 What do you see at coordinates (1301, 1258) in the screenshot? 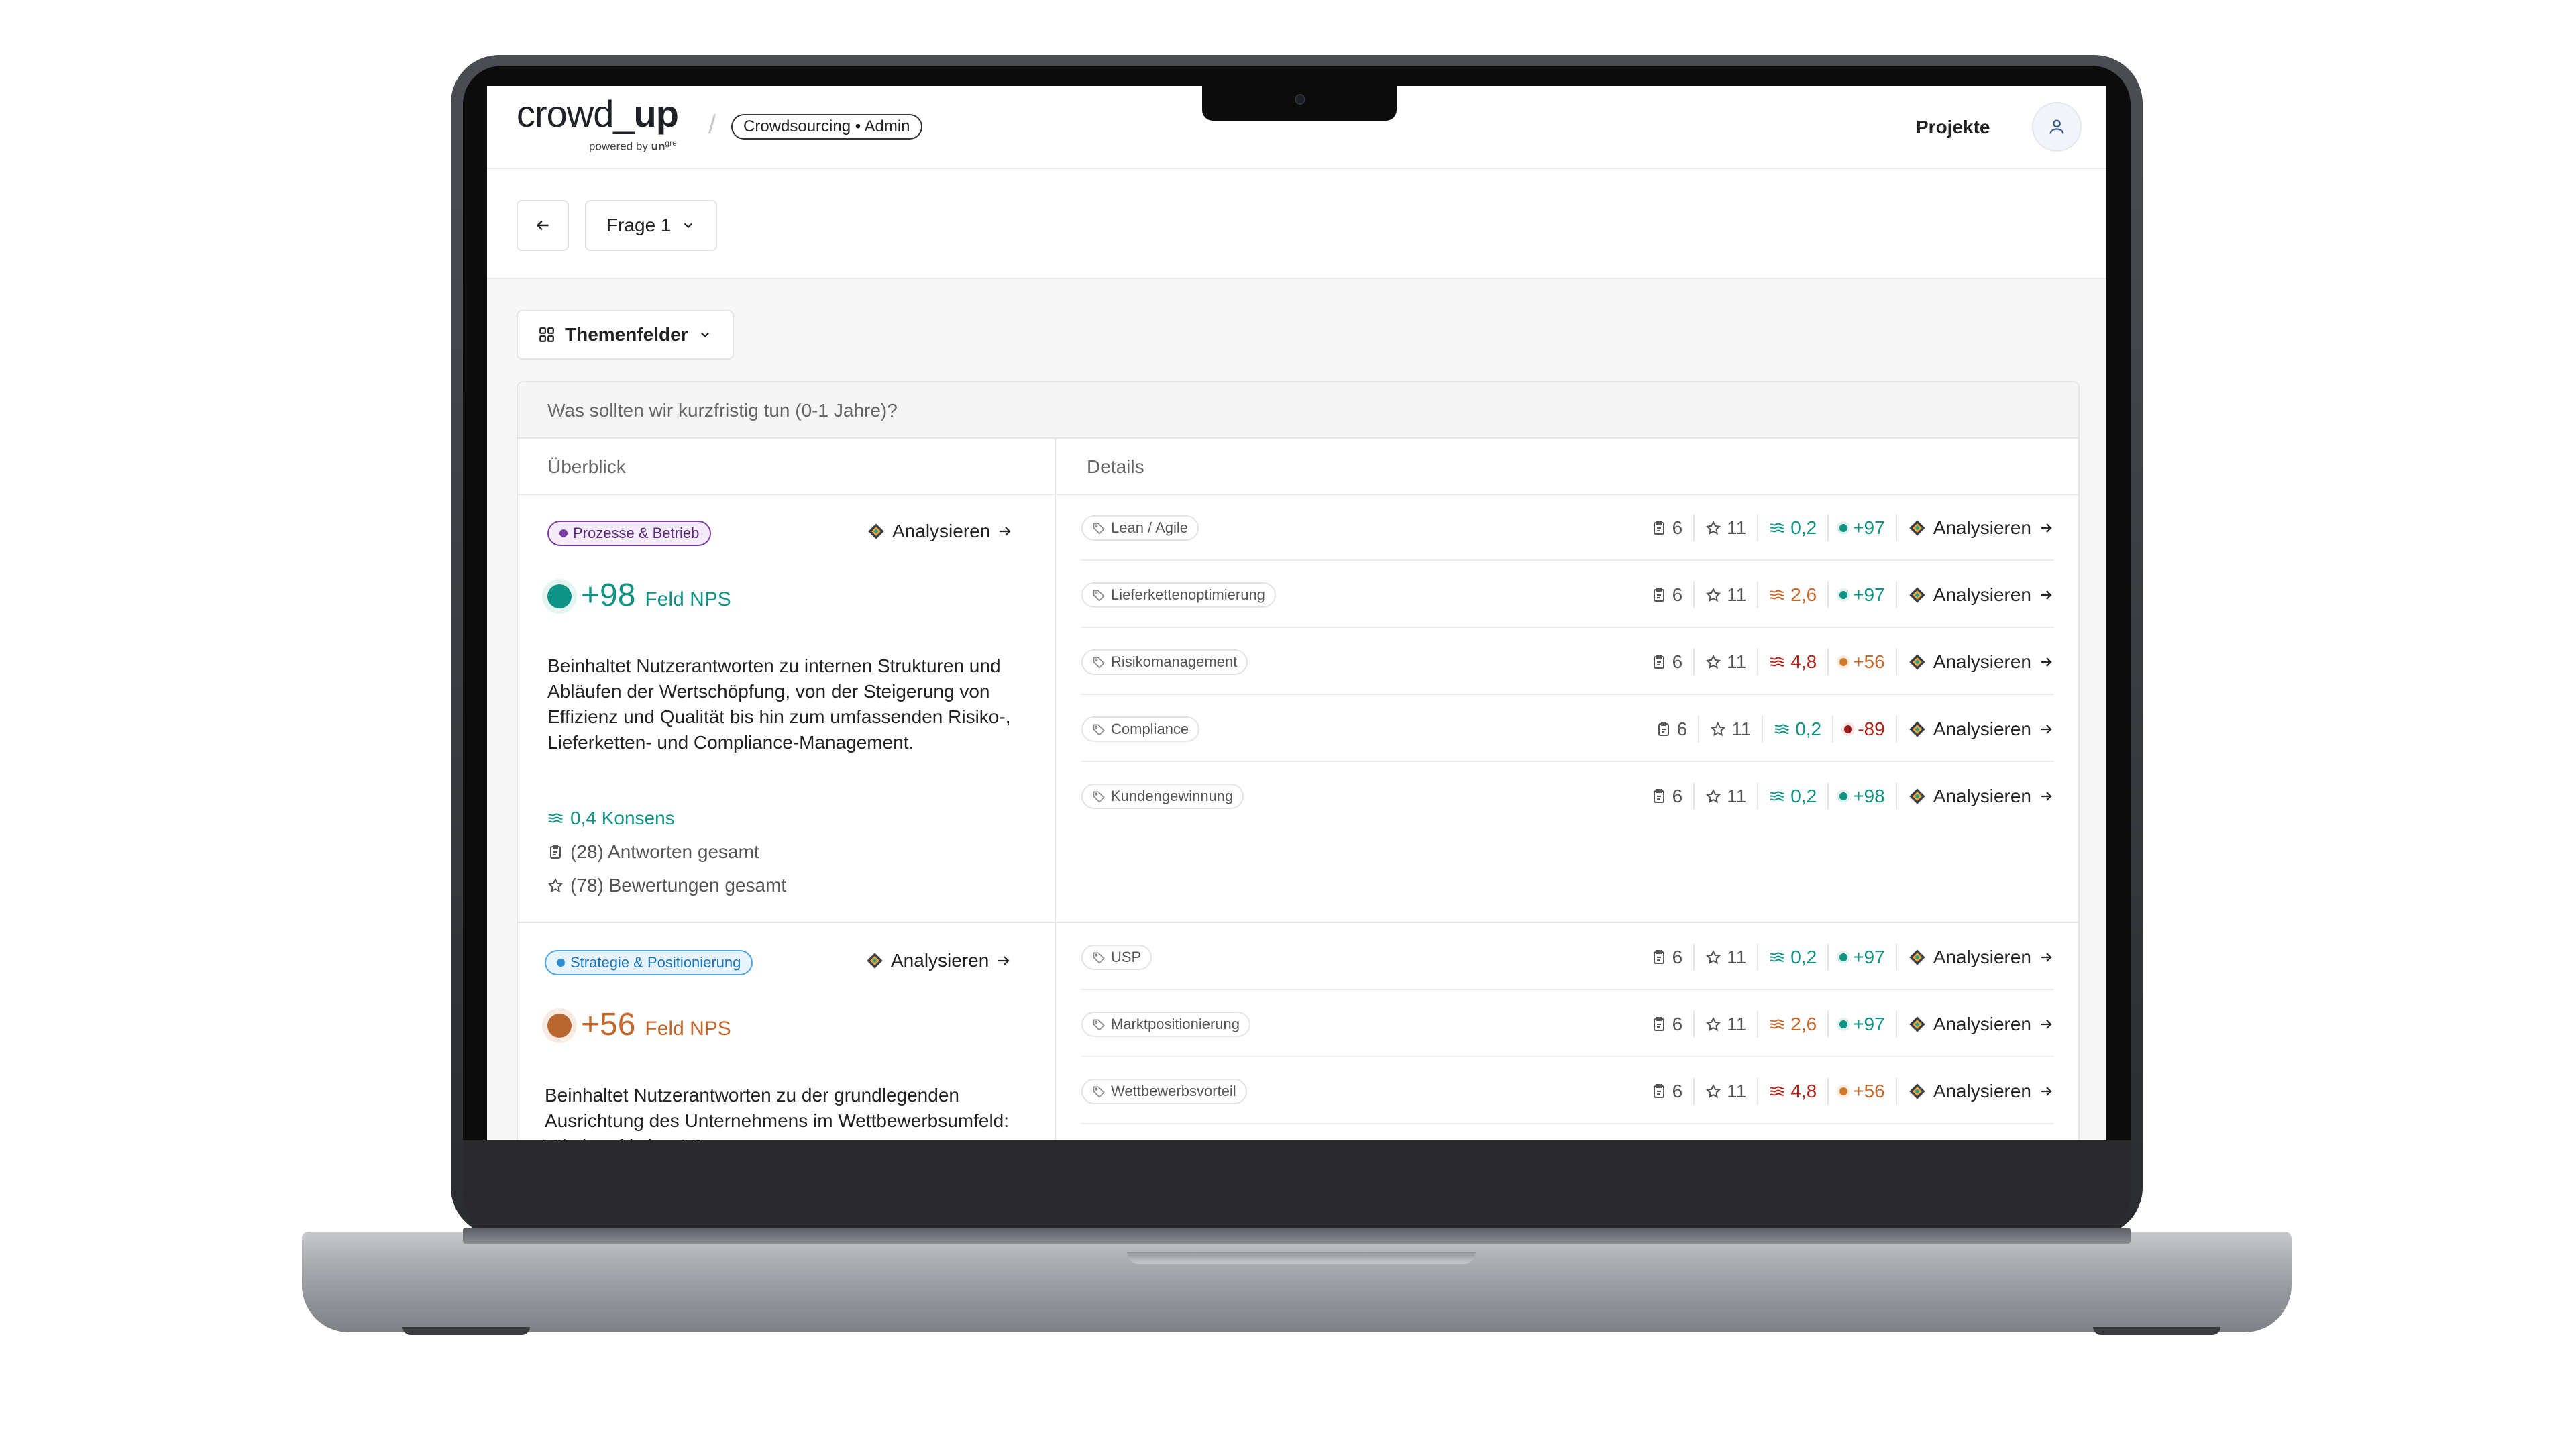
I see `laptop-opening-groove` at bounding box center [1301, 1258].